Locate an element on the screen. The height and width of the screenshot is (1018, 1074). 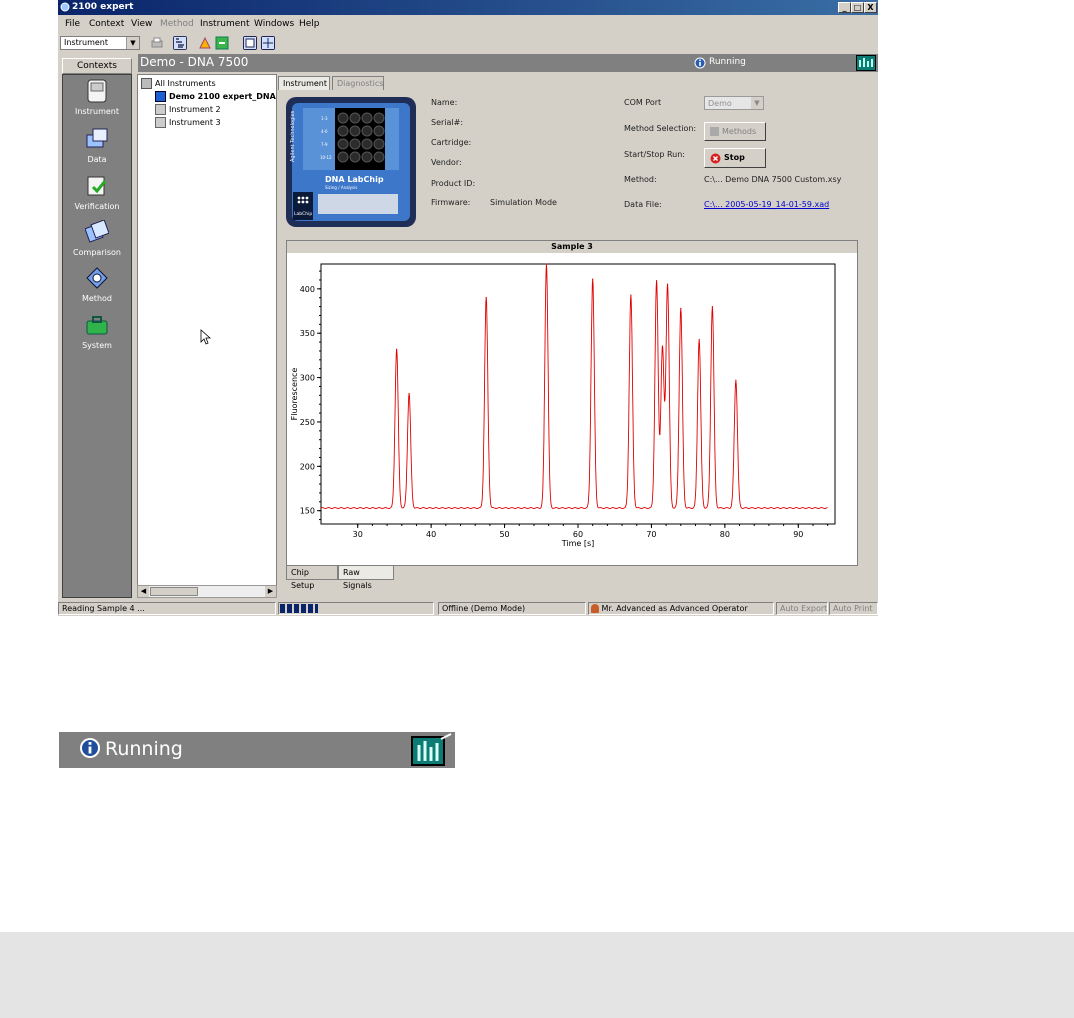
menu-windows: Windows is located at coordinates (274, 24).